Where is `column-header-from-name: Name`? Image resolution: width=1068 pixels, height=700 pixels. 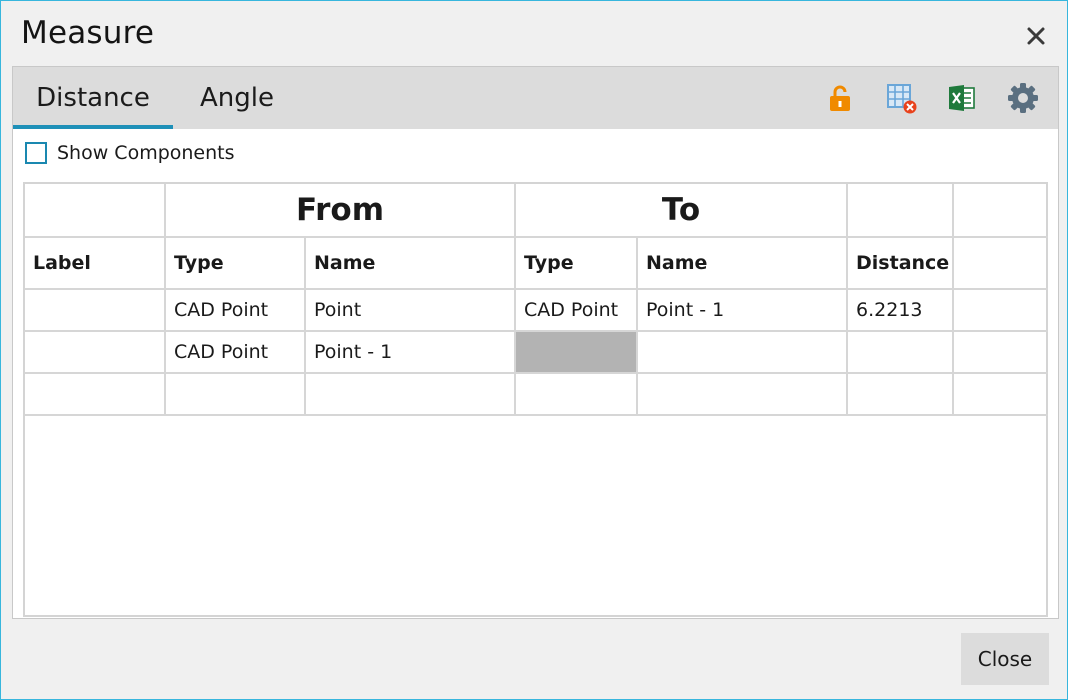 column-header-from-name: Name is located at coordinates (410, 263).